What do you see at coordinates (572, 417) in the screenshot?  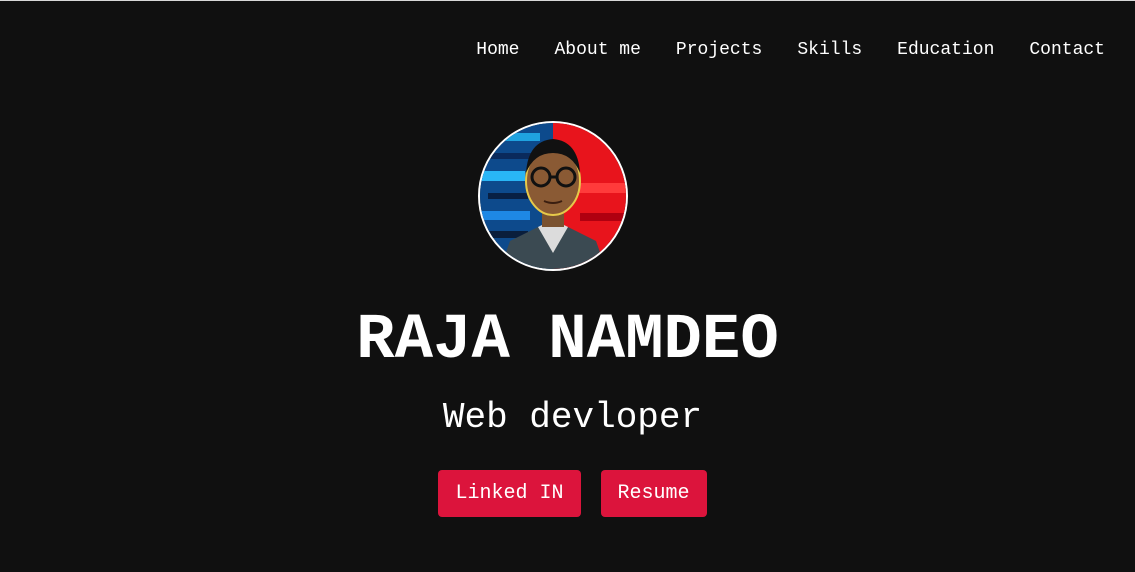 I see `hero-role: Web devloper` at bounding box center [572, 417].